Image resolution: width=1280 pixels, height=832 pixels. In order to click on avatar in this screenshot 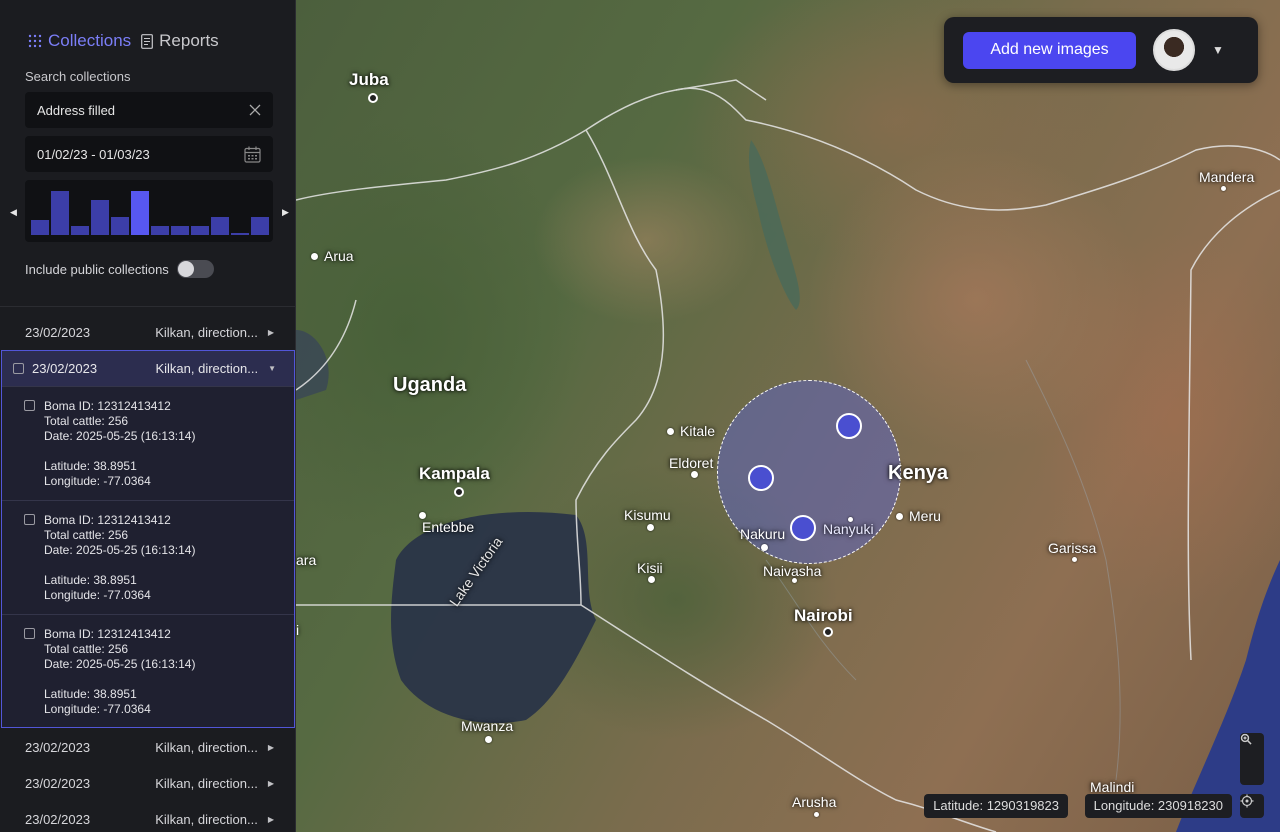, I will do `click(1174, 50)`.